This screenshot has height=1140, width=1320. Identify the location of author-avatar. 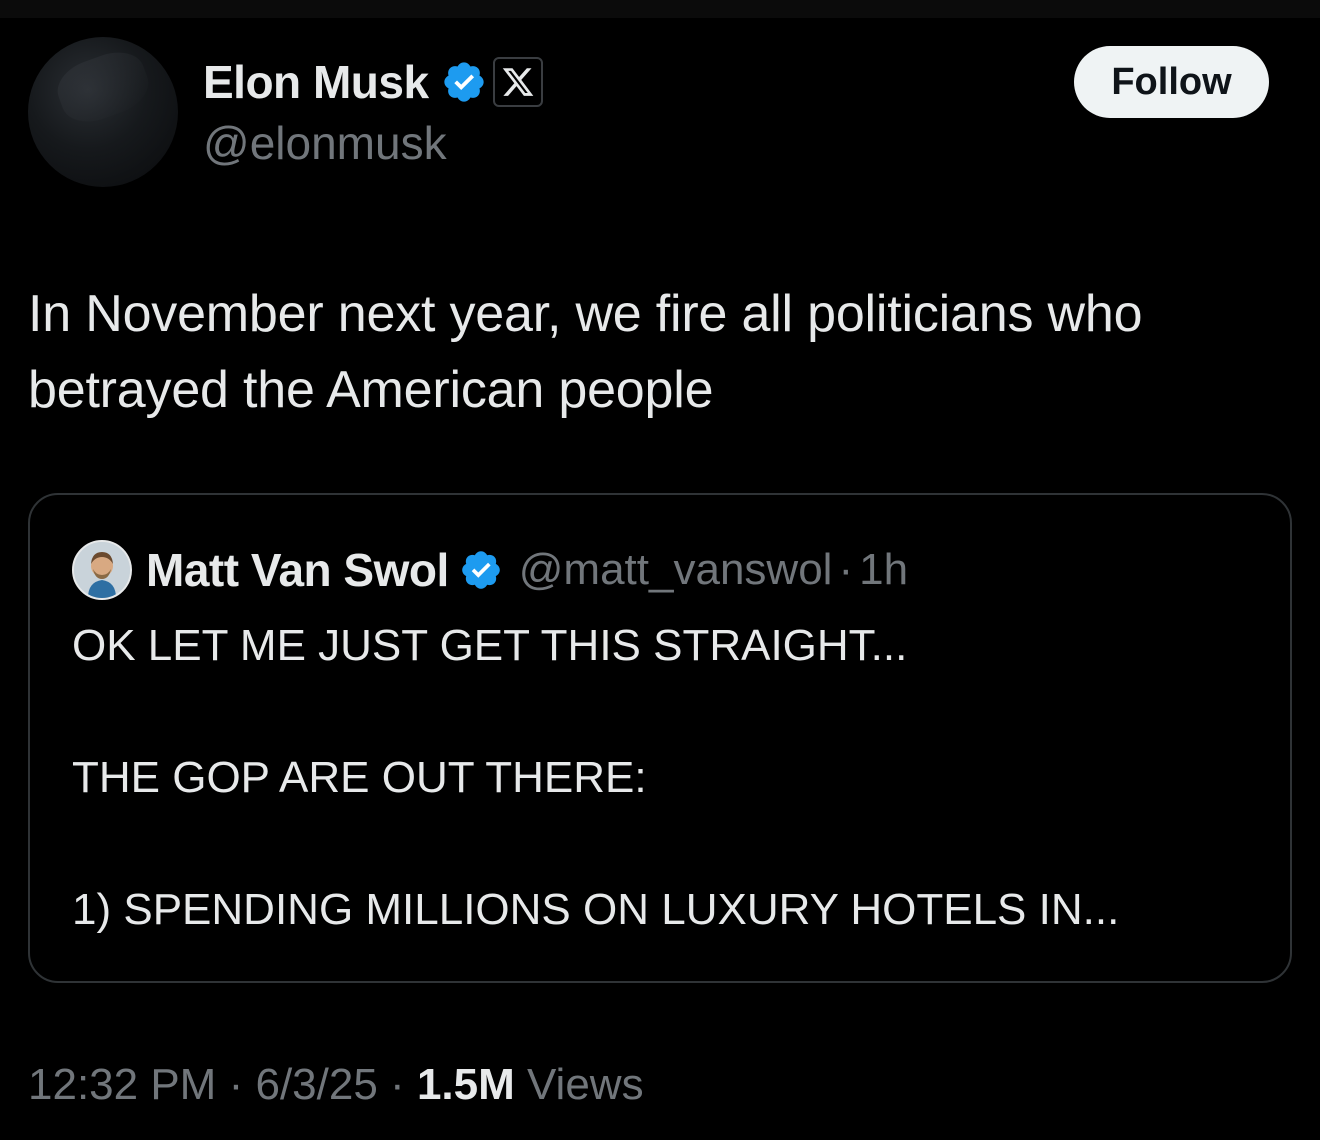
(103, 112).